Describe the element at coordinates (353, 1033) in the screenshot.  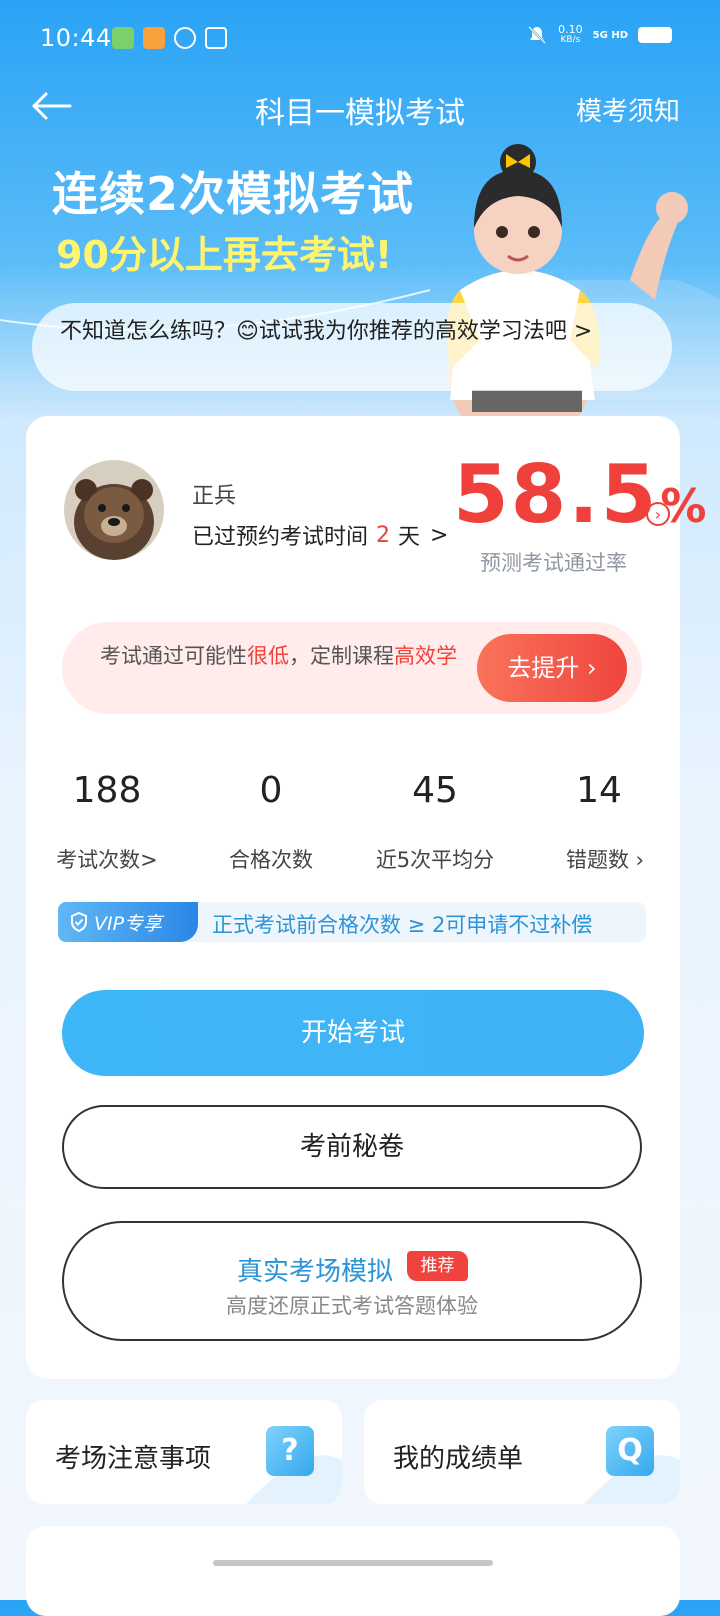
I see `start-exam-button: 开始考试` at that location.